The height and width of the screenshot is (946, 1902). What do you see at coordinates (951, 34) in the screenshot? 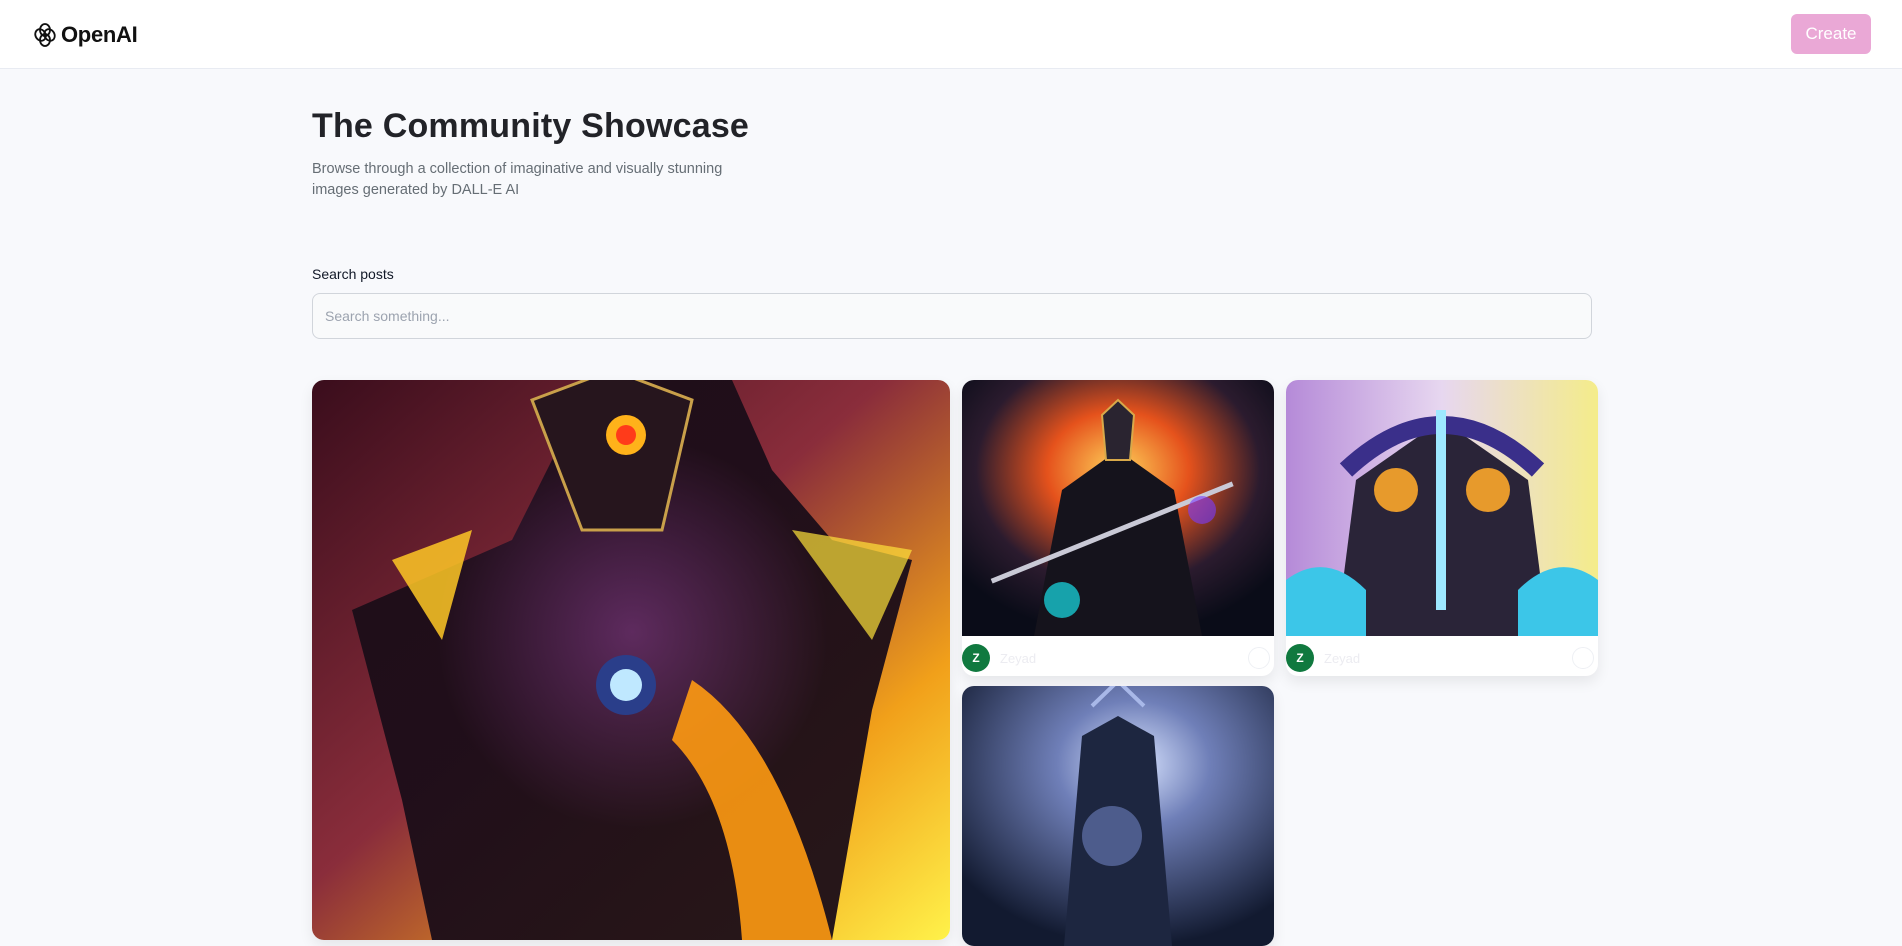
I see `top-navbar: OpenAI Create` at bounding box center [951, 34].